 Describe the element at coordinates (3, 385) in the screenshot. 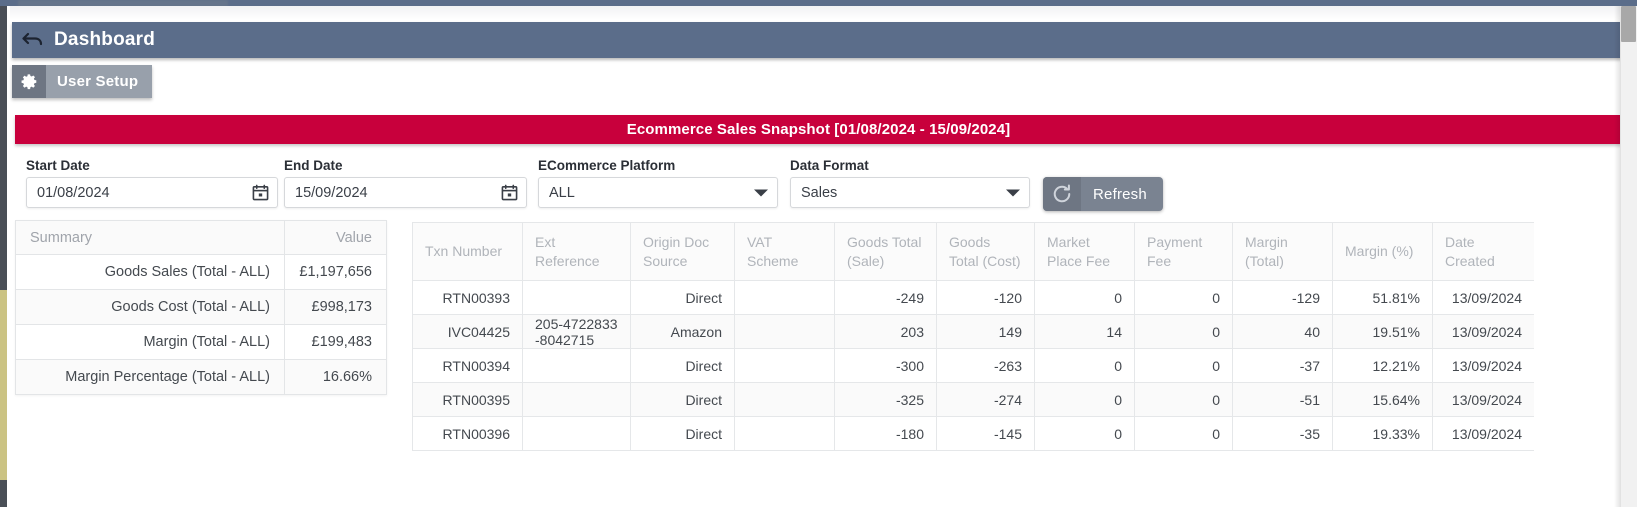

I see `left-rail-khaki-segment` at that location.